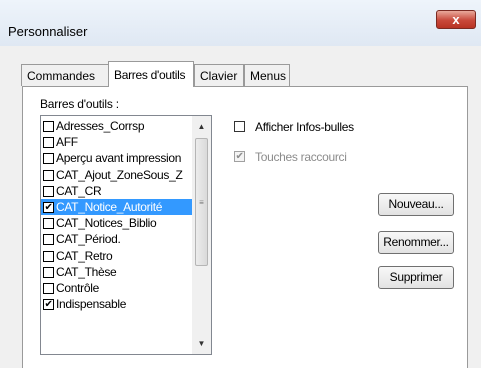 The width and height of the screenshot is (481, 368). I want to click on list-item-label: Aperçu avant impression, so click(119, 158).